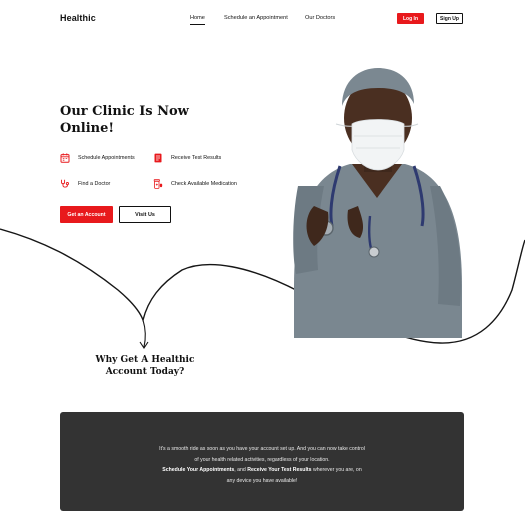 This screenshot has width=525, height=515. Describe the element at coordinates (158, 158) in the screenshot. I see `test-results-icon` at that location.